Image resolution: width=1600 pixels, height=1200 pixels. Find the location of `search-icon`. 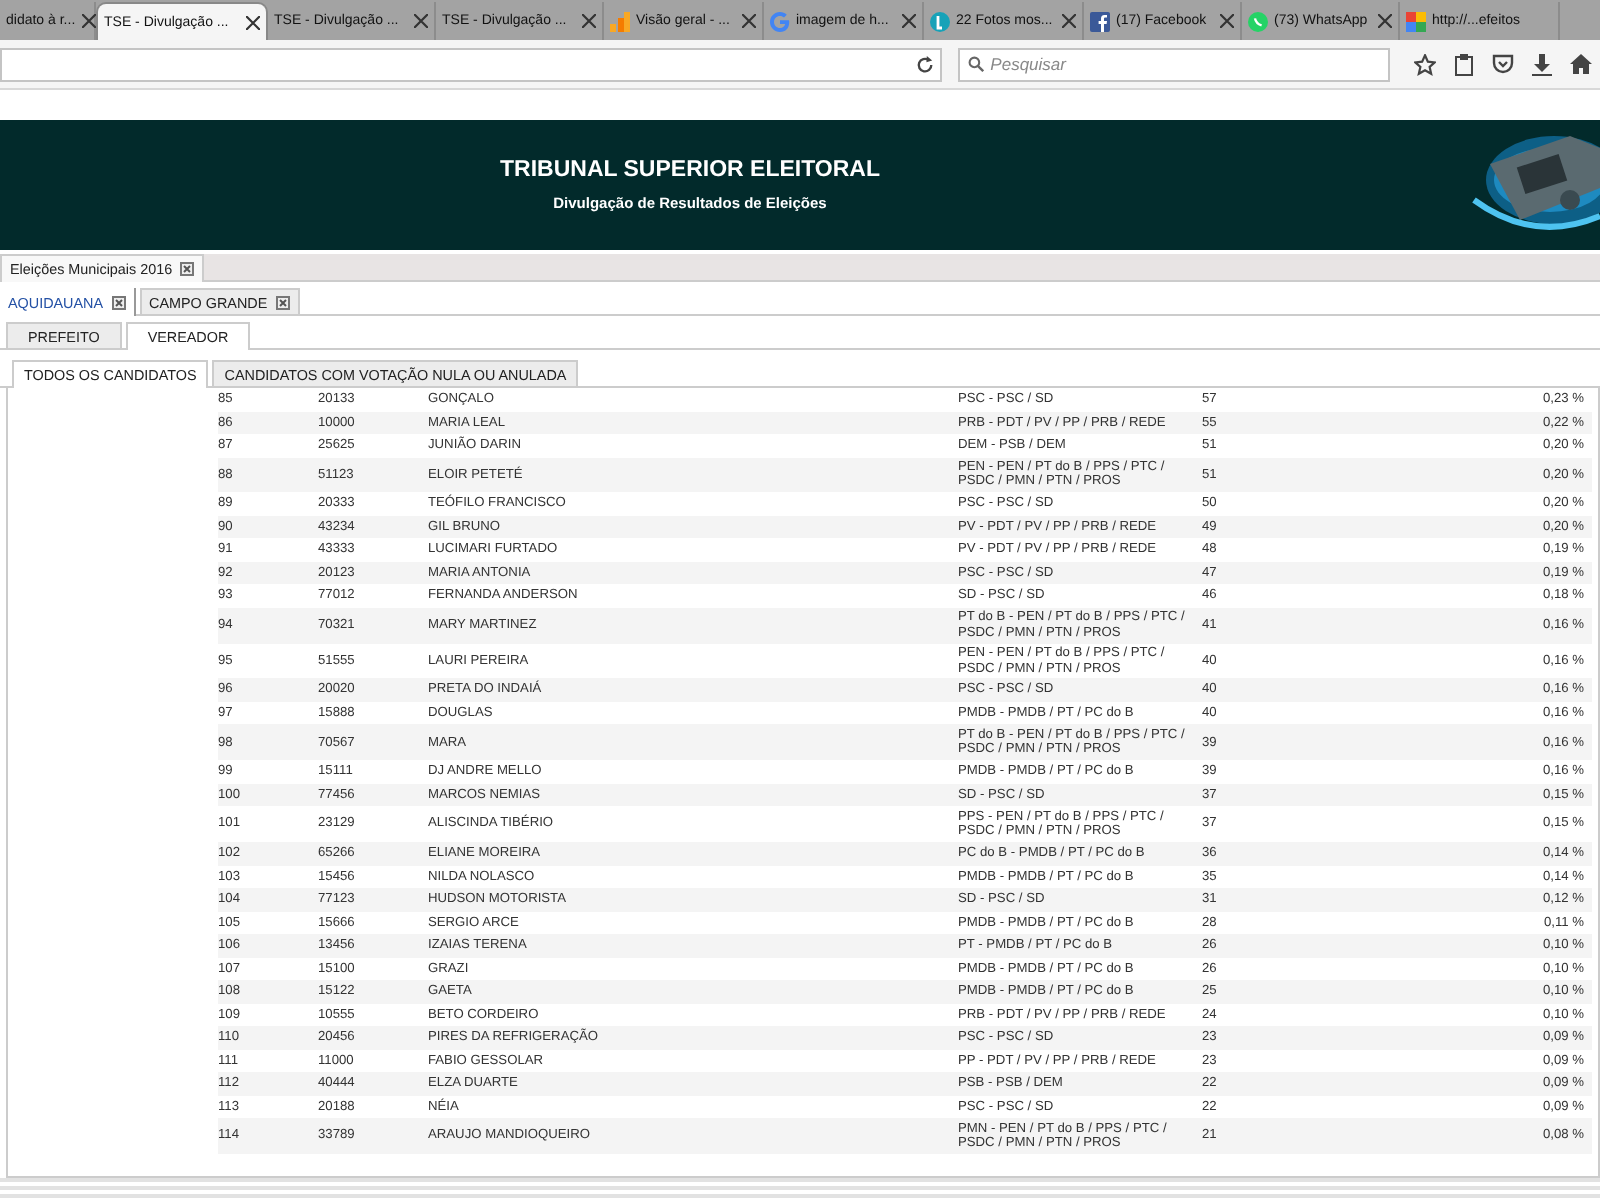

search-icon is located at coordinates (976, 64).